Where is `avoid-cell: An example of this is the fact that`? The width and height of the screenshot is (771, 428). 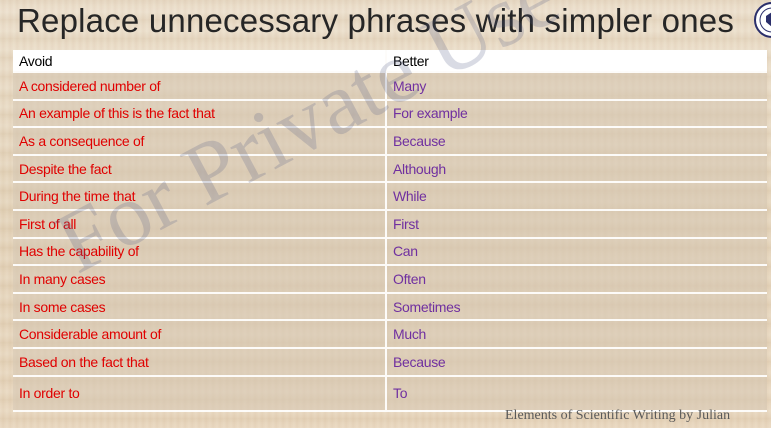
avoid-cell: An example of this is the fact that is located at coordinates (199, 114).